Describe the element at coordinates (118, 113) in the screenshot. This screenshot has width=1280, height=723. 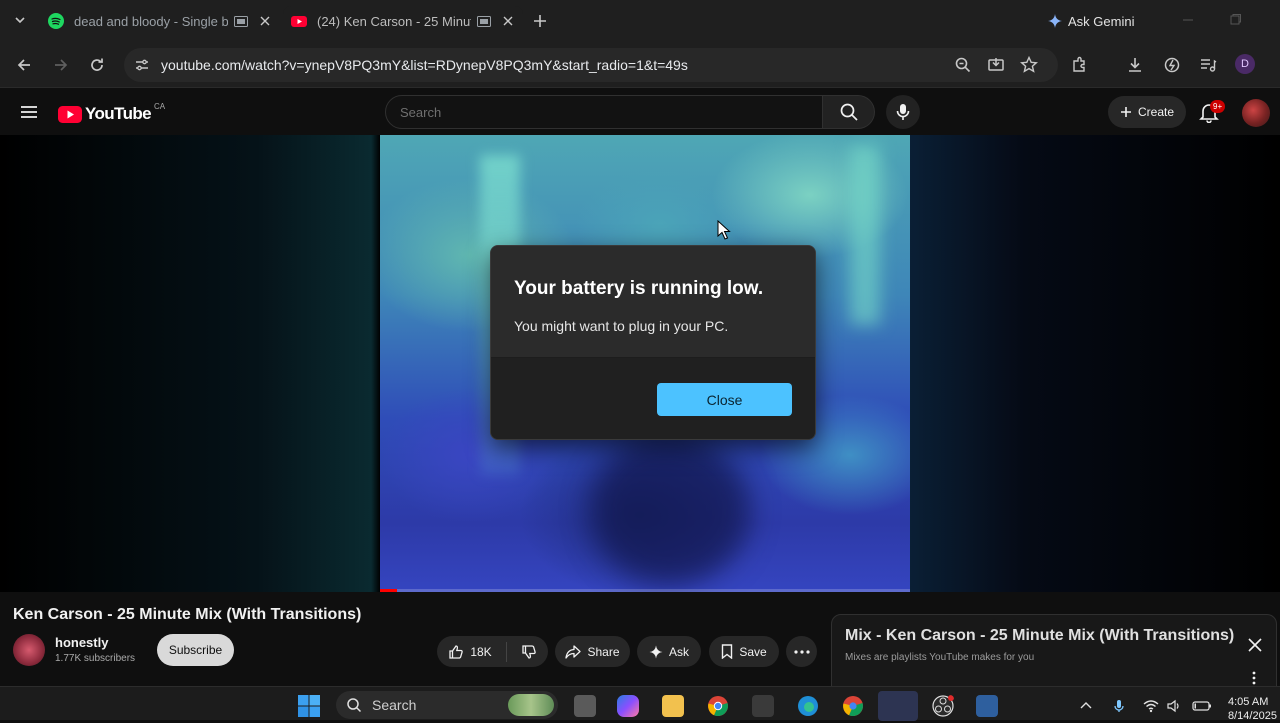
I see `youtube-wordmark: YouTube` at that location.